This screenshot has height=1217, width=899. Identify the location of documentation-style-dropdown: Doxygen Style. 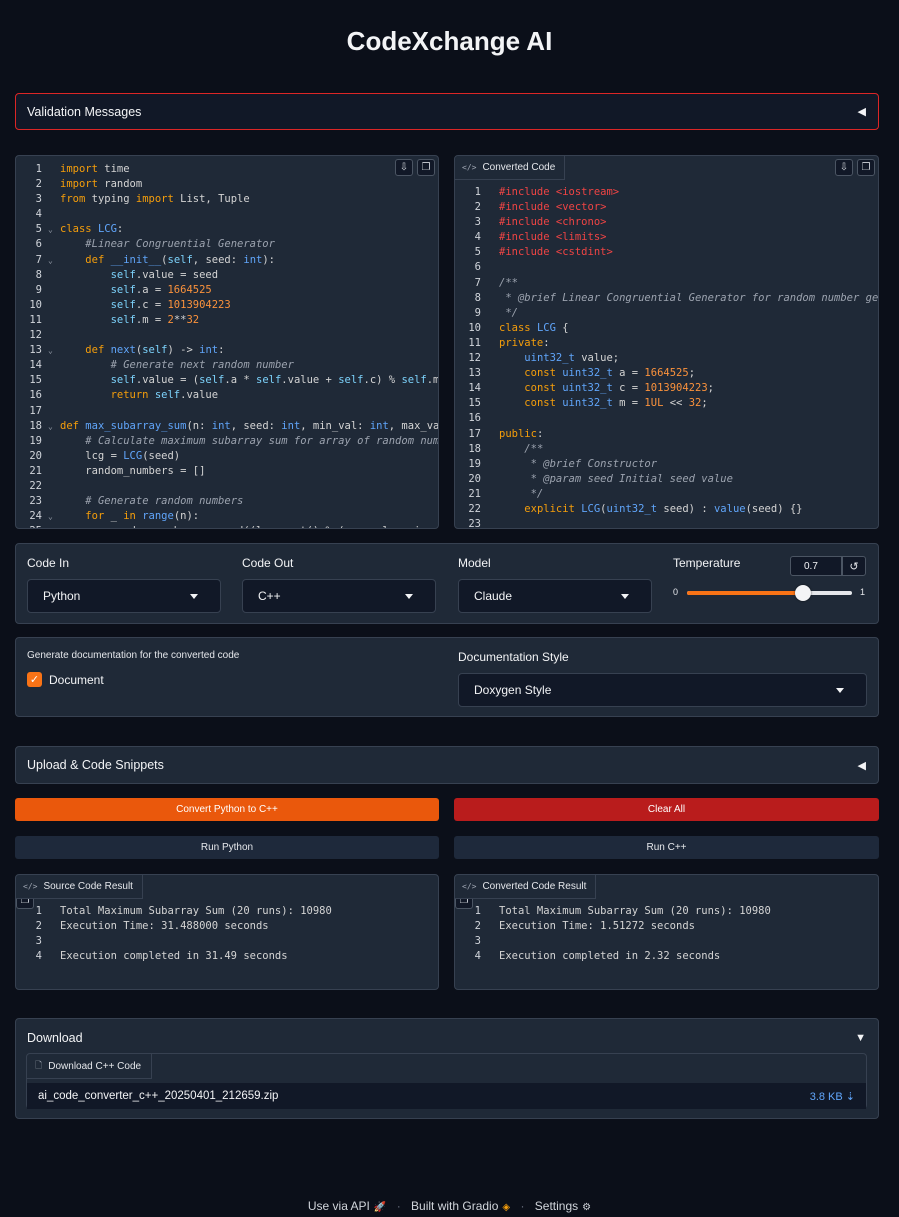
(662, 690).